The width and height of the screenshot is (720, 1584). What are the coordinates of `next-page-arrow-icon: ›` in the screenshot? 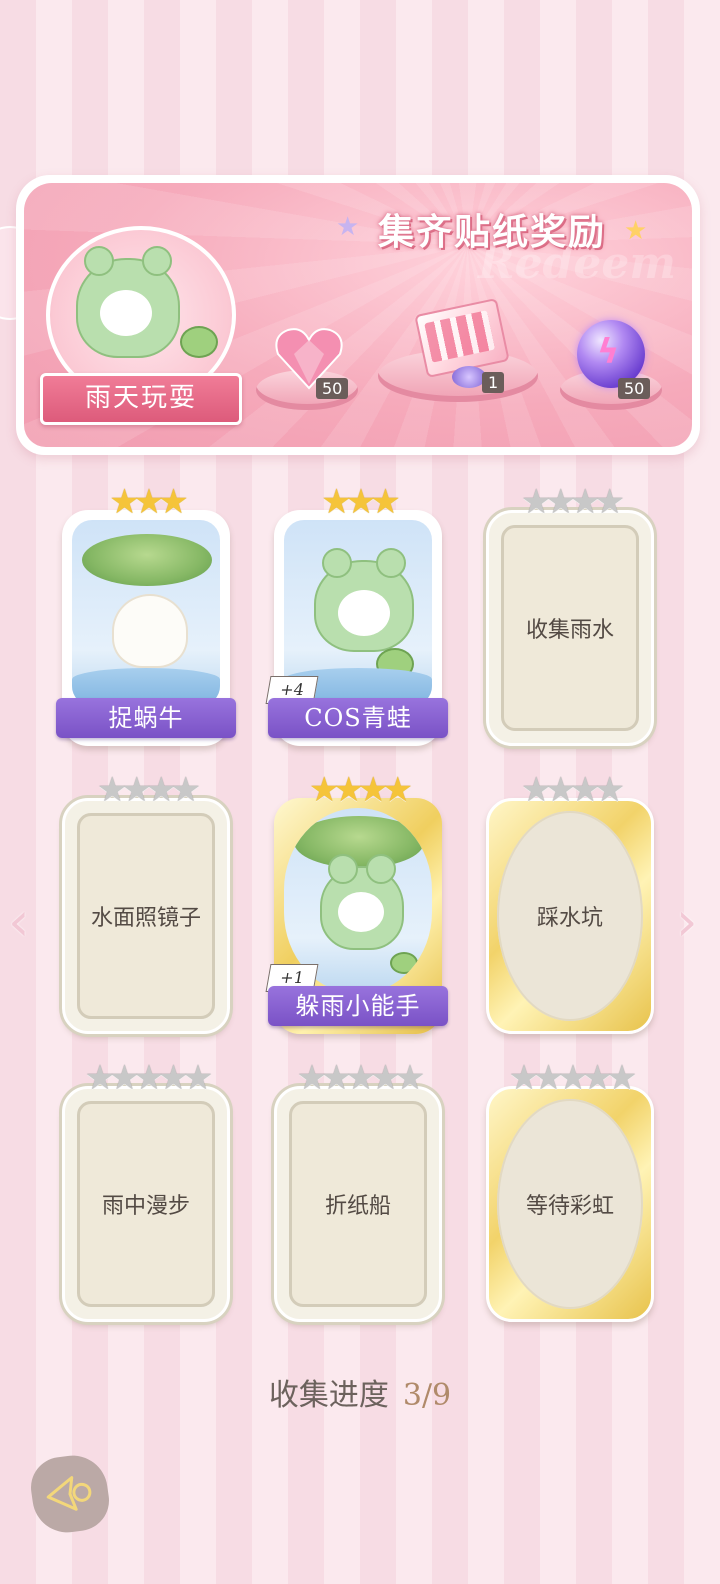 It's located at (687, 921).